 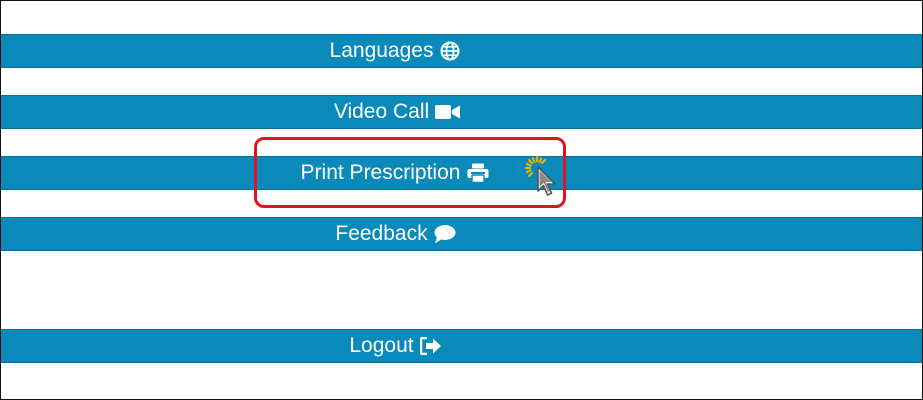 I want to click on menu-item-logout-content: Logout, so click(x=395, y=346).